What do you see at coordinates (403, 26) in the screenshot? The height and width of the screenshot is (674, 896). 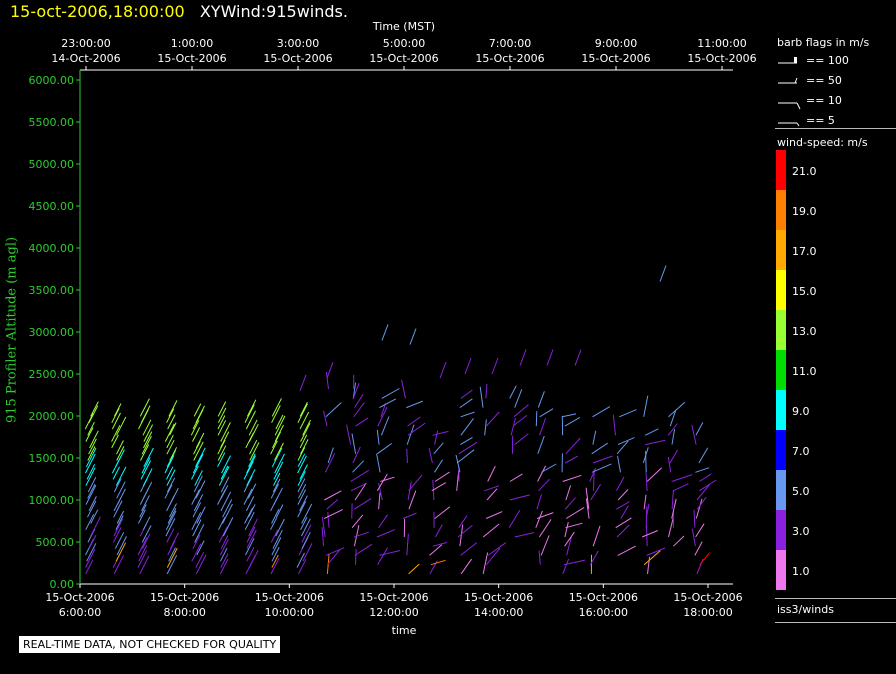 I see `top-axis-title: Time (MST)` at bounding box center [403, 26].